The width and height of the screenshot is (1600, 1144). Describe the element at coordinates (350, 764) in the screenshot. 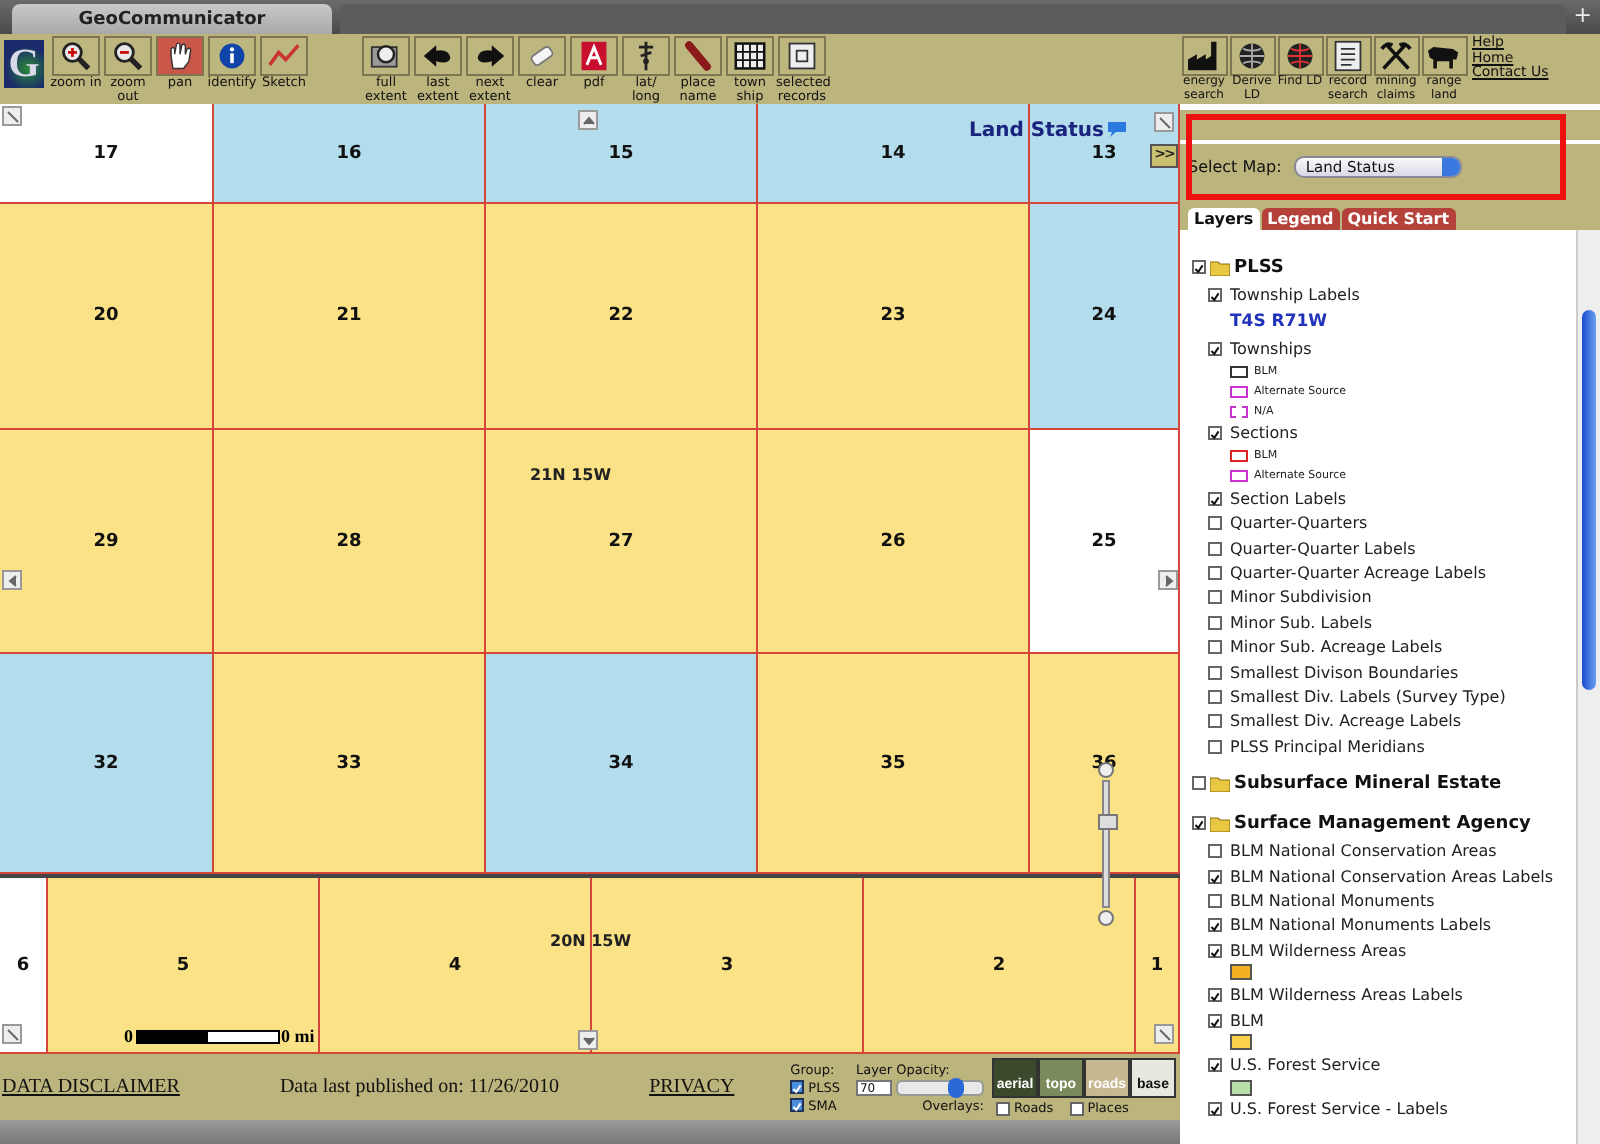

I see `map-section: 33` at that location.